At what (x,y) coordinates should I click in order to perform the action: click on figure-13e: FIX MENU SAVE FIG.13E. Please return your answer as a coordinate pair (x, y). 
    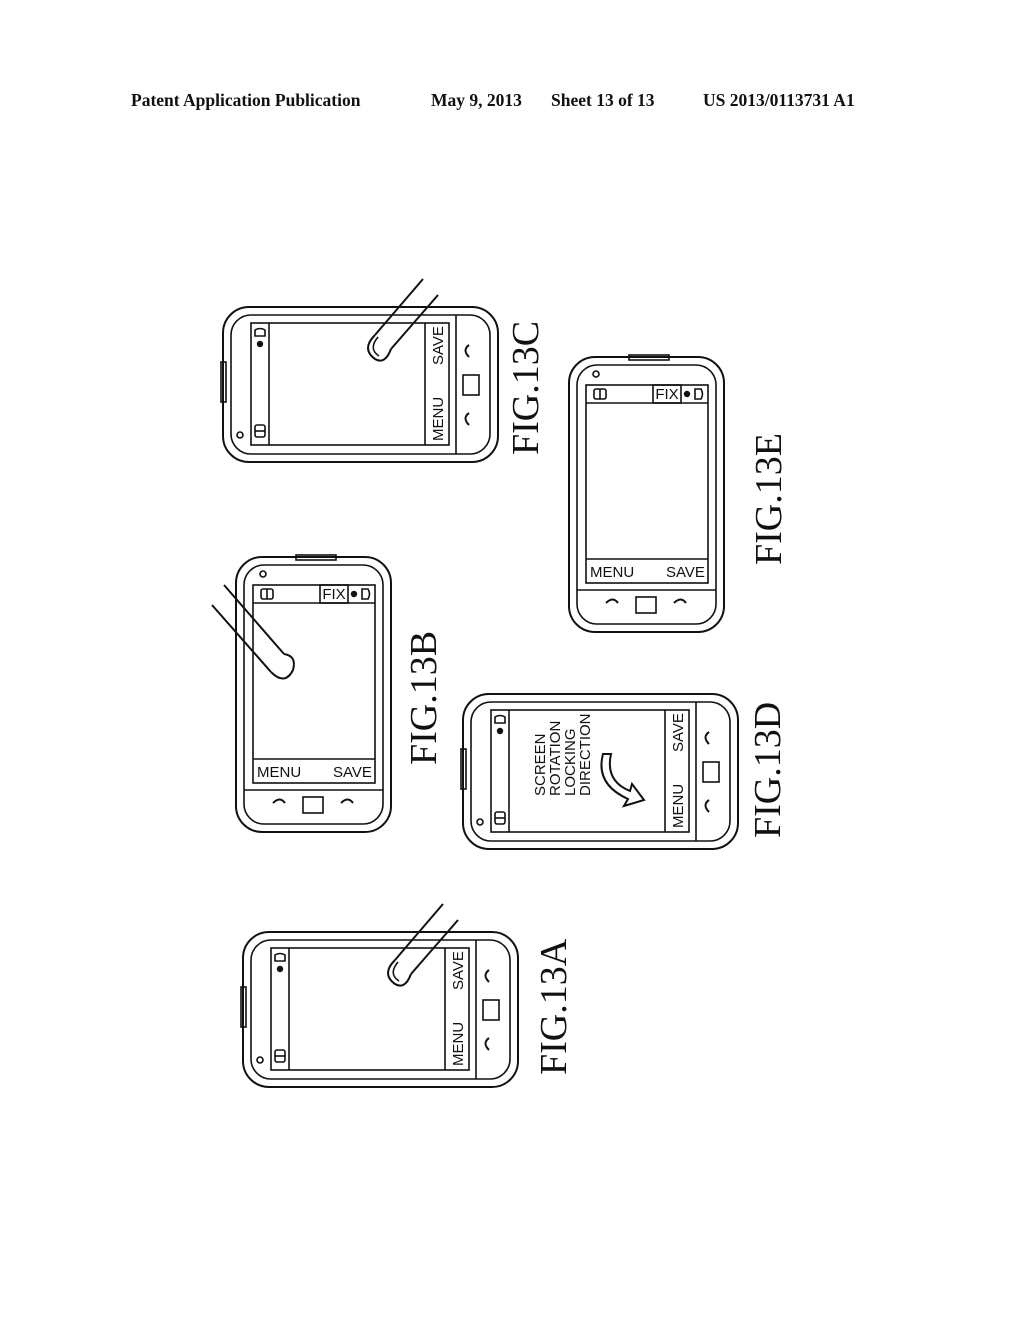
    Looking at the image, I should click on (679, 493).